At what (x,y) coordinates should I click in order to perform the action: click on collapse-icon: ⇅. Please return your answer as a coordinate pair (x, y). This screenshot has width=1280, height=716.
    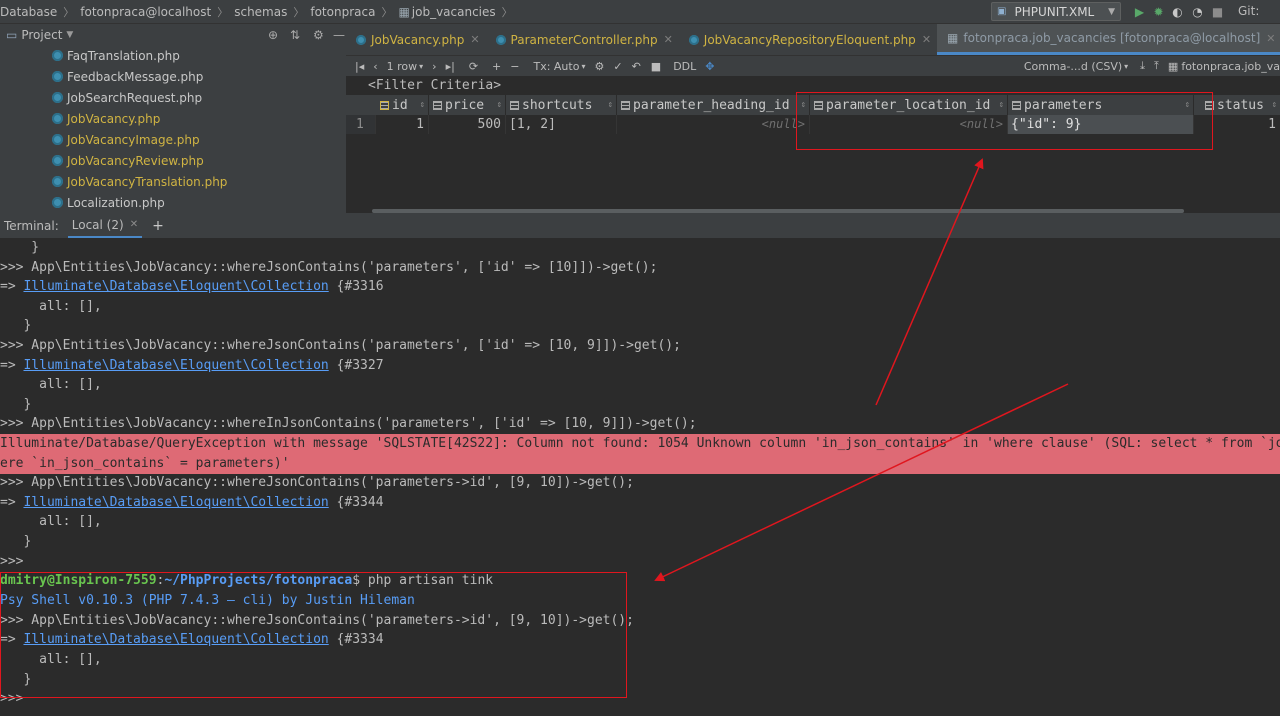
    Looking at the image, I should click on (295, 35).